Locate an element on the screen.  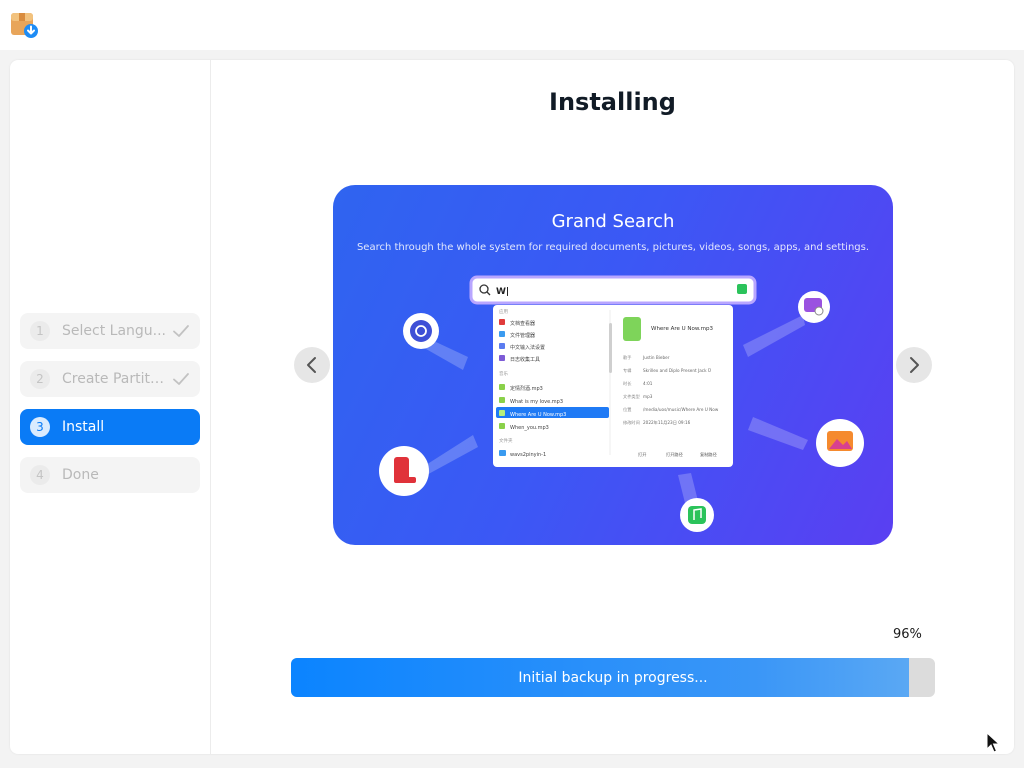
screenshot-app-icon is located at coordinates (814, 307).